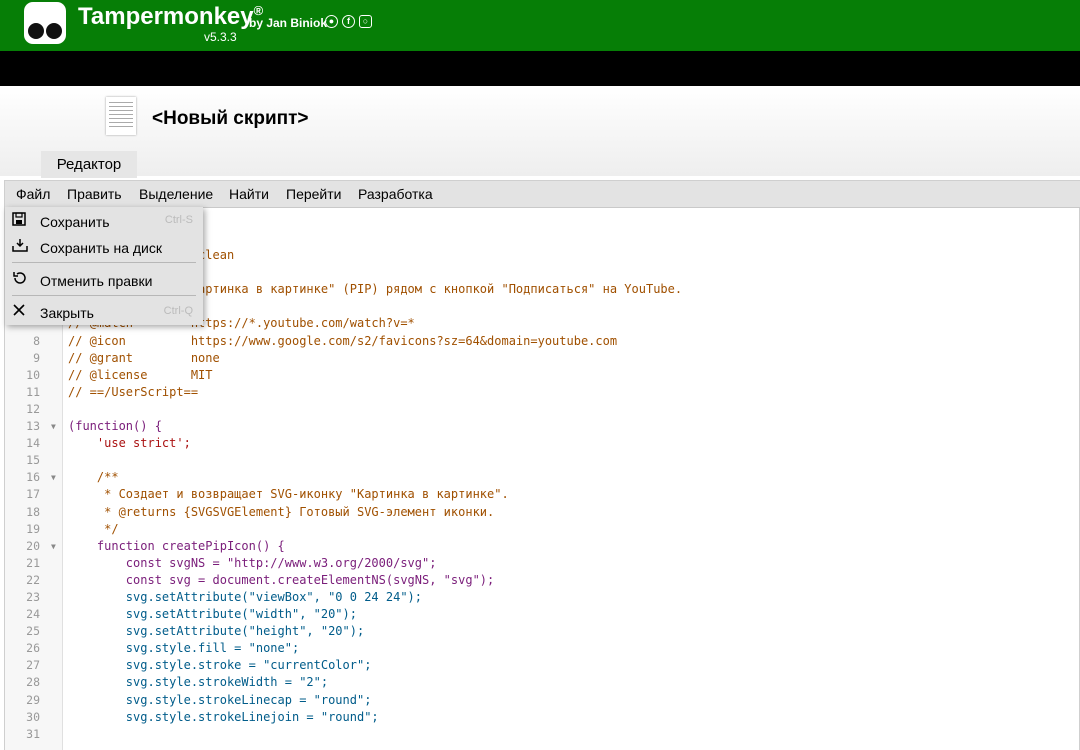 The height and width of the screenshot is (750, 1080). I want to click on code-text: svg.setAttribute("height", "20");, so click(216, 631).